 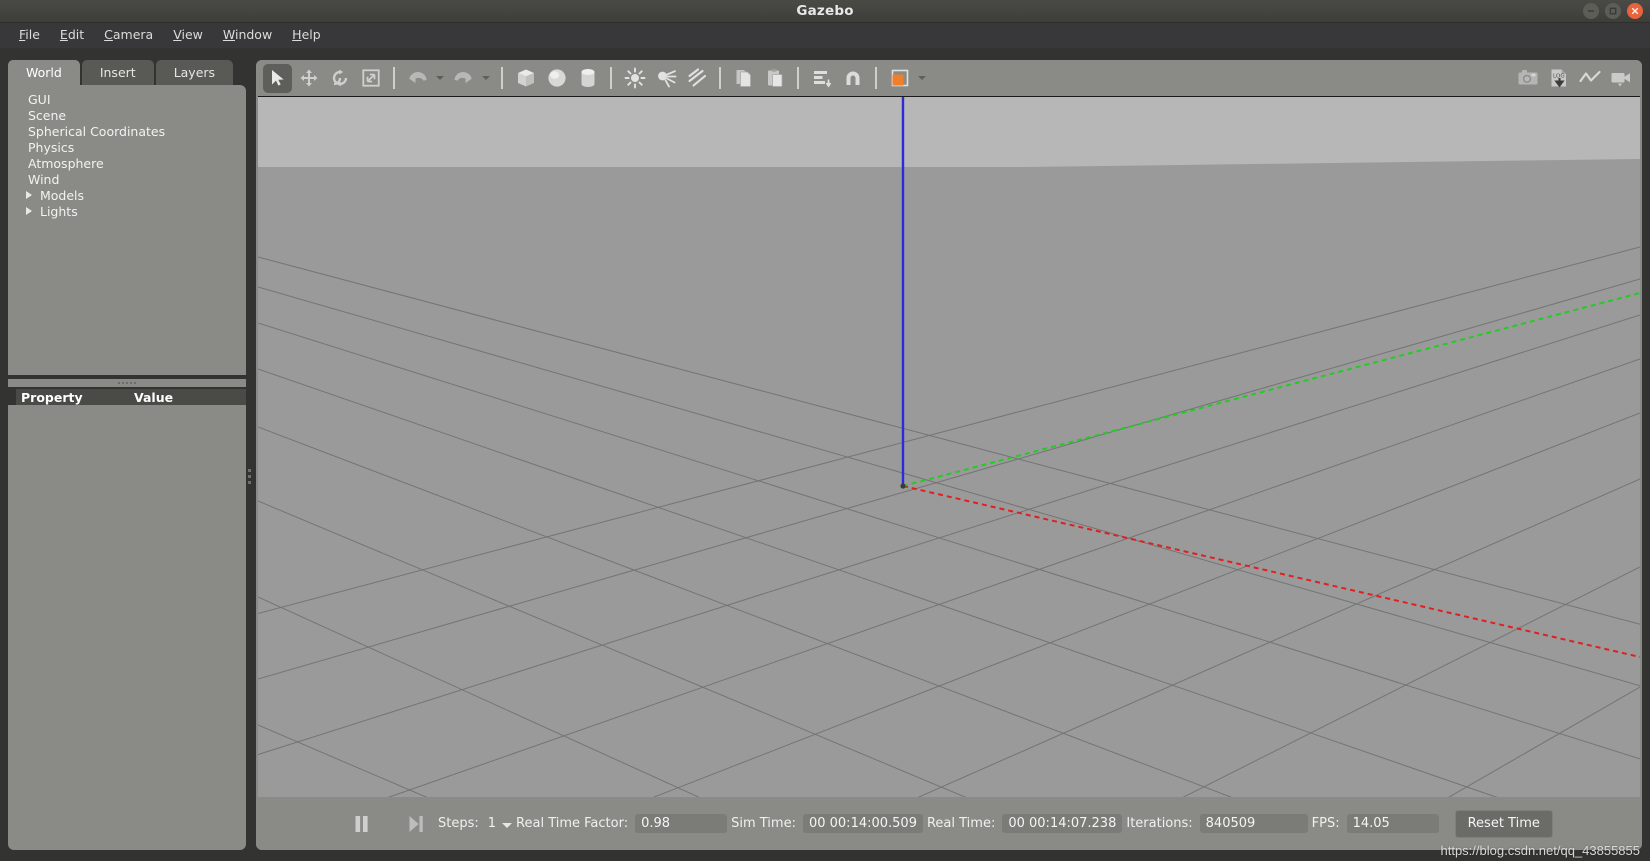 I want to click on tree-item-spherical-coordinates: Spherical Coordinates, so click(x=127, y=131).